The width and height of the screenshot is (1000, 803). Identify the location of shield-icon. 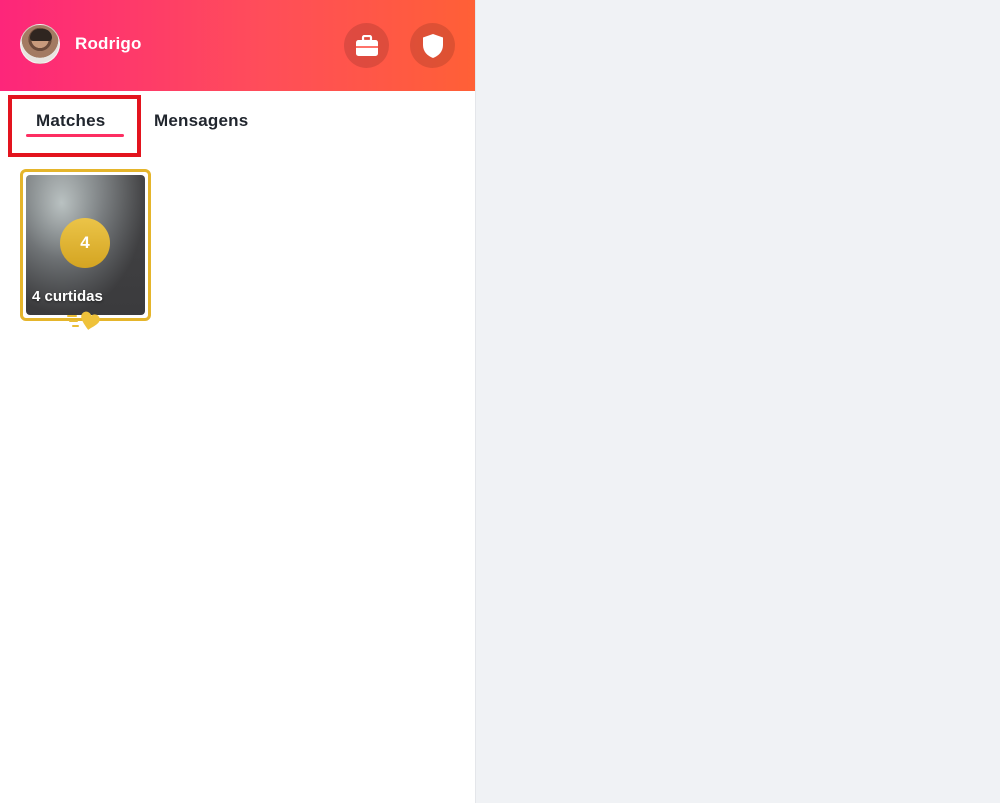
(432, 45).